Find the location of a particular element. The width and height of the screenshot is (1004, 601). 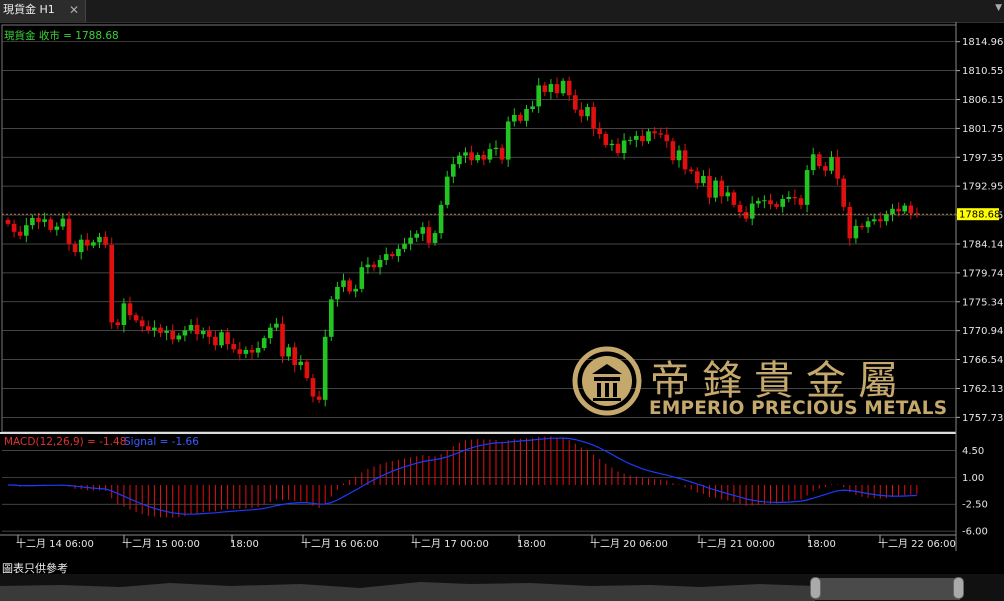

price-tick-label: 1766.54 is located at coordinates (982, 360).